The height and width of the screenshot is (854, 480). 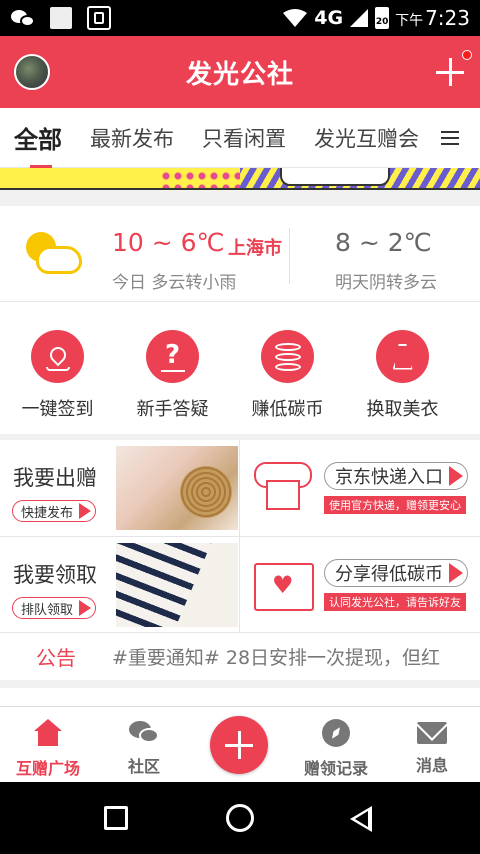 What do you see at coordinates (467, 55) in the screenshot?
I see `notification-dot` at bounding box center [467, 55].